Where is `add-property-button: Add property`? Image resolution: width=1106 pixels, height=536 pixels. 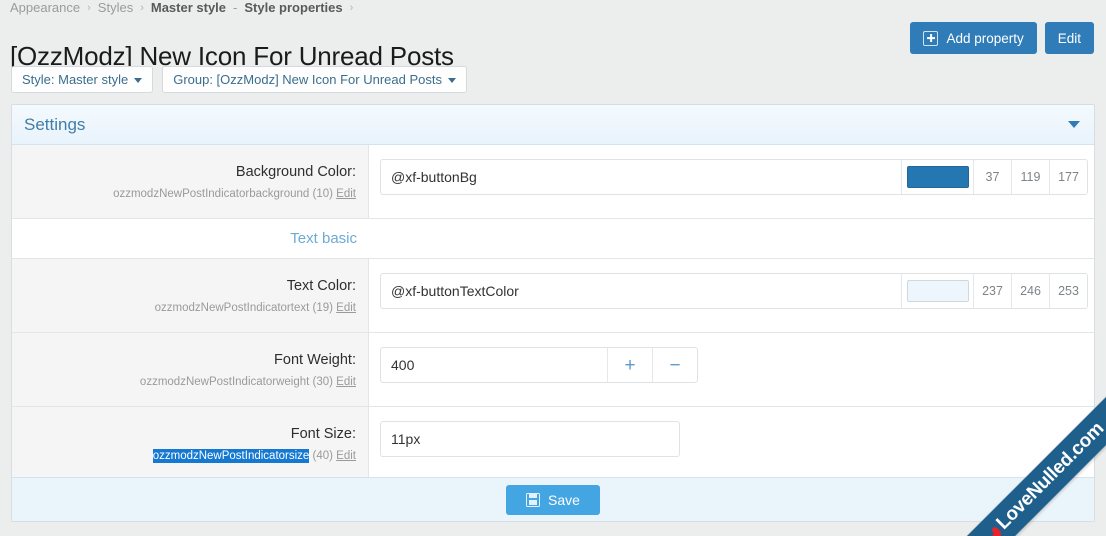 add-property-button: Add property is located at coordinates (973, 38).